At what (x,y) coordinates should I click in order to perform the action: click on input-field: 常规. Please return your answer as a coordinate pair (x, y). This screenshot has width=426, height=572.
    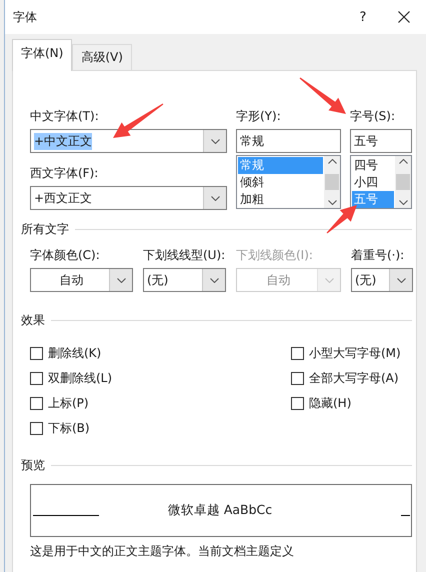
    Looking at the image, I should click on (288, 141).